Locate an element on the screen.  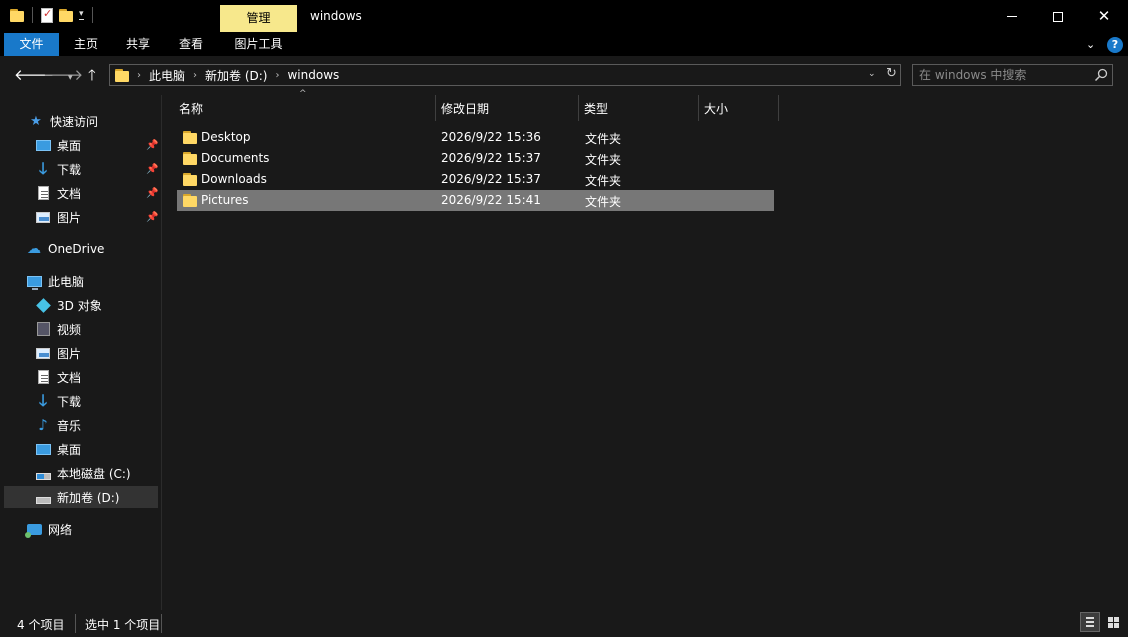
minimize-button is located at coordinates (1012, 16).